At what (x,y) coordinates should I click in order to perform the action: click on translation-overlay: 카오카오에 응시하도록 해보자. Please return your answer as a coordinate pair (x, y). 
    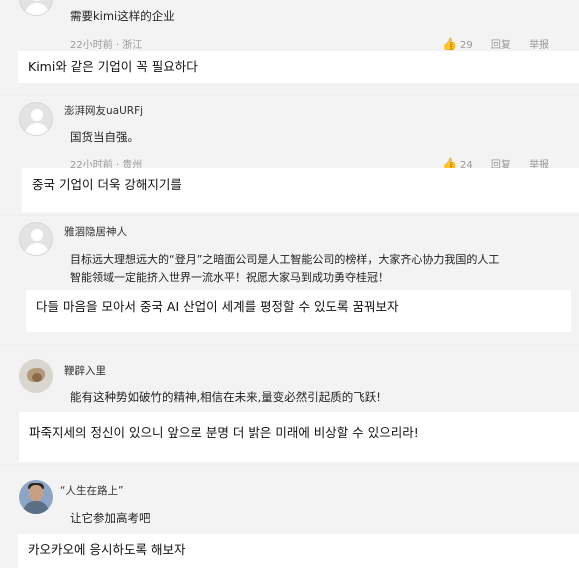
    Looking at the image, I should click on (298, 551).